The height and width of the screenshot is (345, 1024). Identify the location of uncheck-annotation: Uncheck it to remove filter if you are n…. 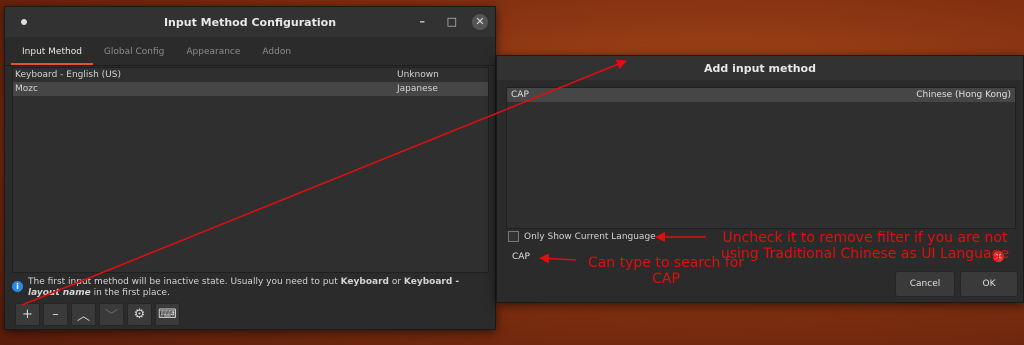
(865, 246).